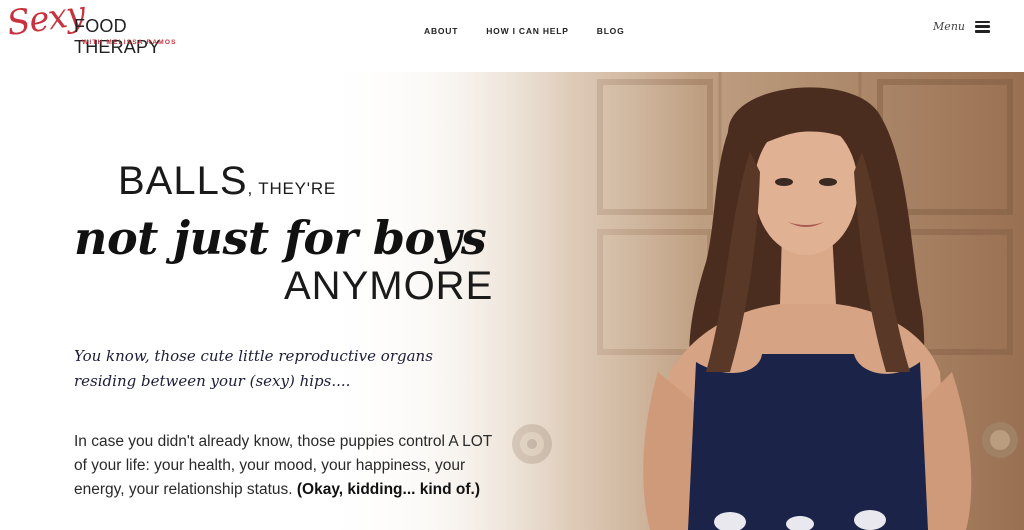 Image resolution: width=1024 pixels, height=530 pixels. I want to click on logo-sub-text: WITH MELISSA RAMOS, so click(129, 42).